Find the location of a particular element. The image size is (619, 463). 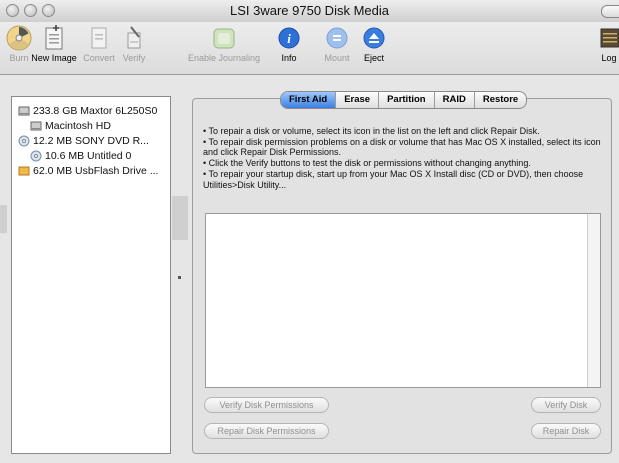

volume-icon is located at coordinates (36, 126).